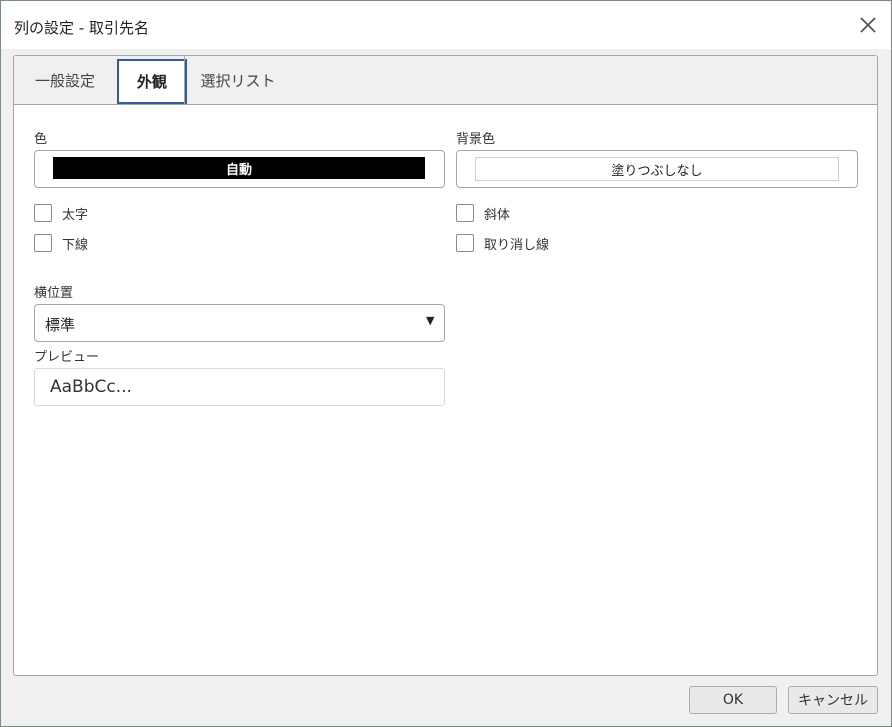  I want to click on background-color-picker: 塗りつぶしなし, so click(657, 169).